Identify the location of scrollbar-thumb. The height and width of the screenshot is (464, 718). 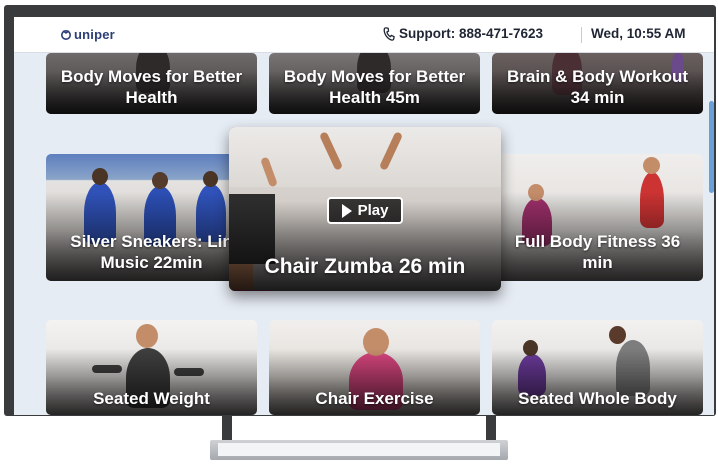
(711, 147).